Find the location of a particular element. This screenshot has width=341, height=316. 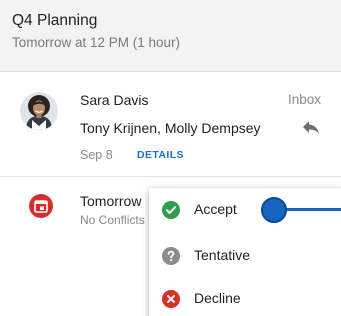

tentative-option: Tentative is located at coordinates (245, 255).